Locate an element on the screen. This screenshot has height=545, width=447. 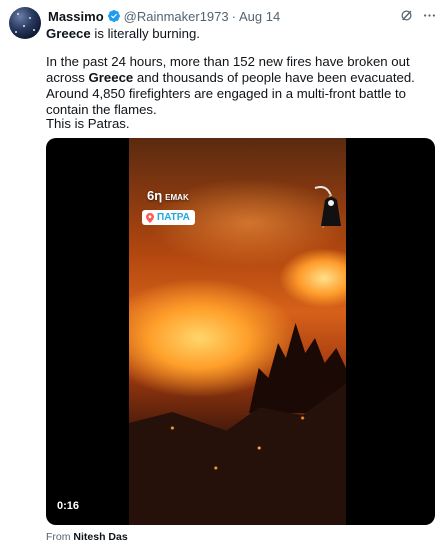
avatar is located at coordinates (25, 23).